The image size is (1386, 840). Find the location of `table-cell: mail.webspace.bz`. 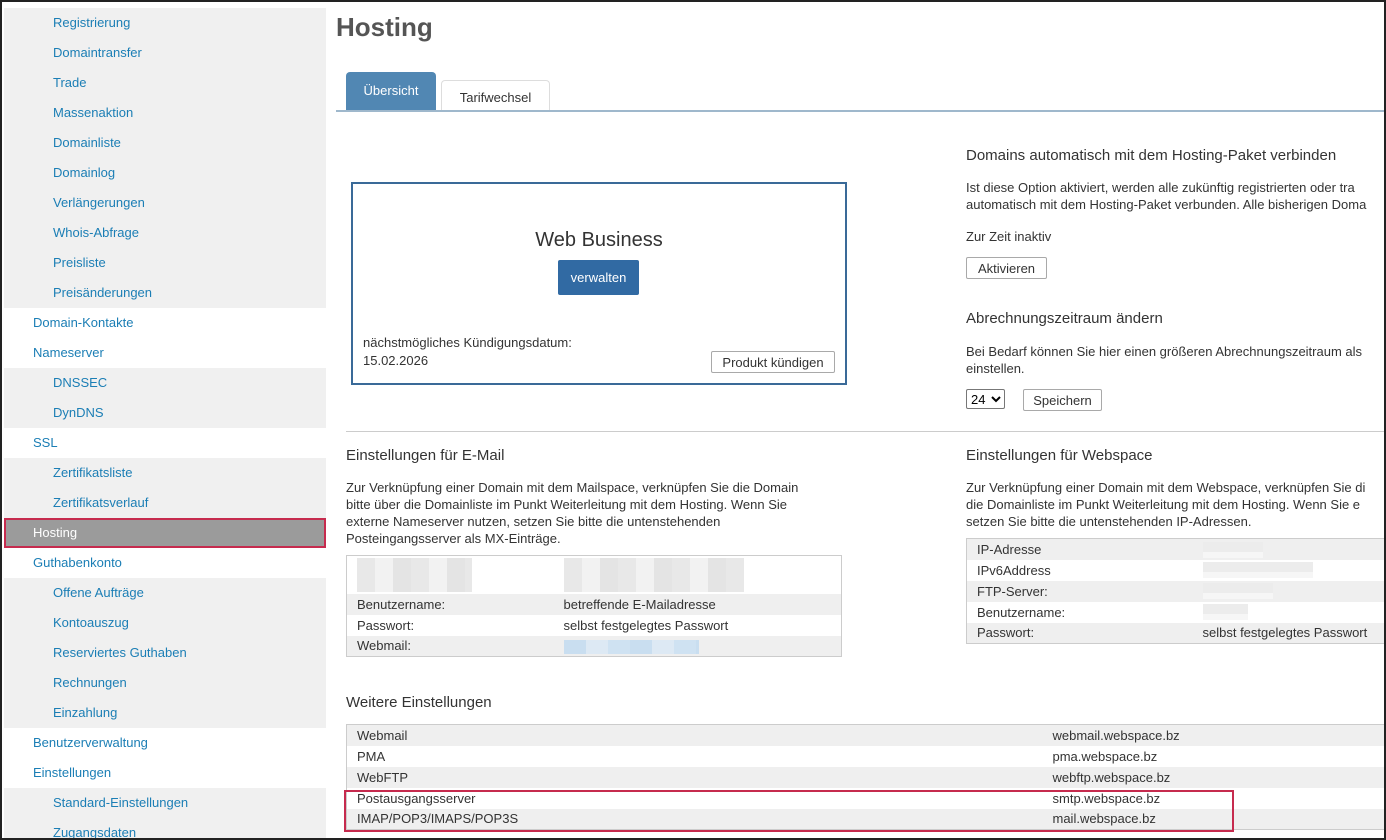

table-cell: mail.webspace.bz is located at coordinates (1213, 819).